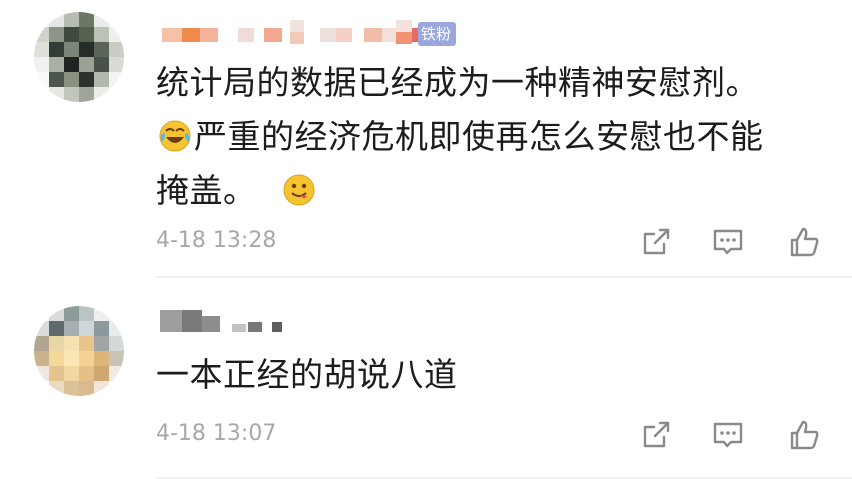 Image resolution: width=852 pixels, height=479 pixels. Describe the element at coordinates (307, 374) in the screenshot. I see `comment-text: 一本正经的胡说八道` at that location.